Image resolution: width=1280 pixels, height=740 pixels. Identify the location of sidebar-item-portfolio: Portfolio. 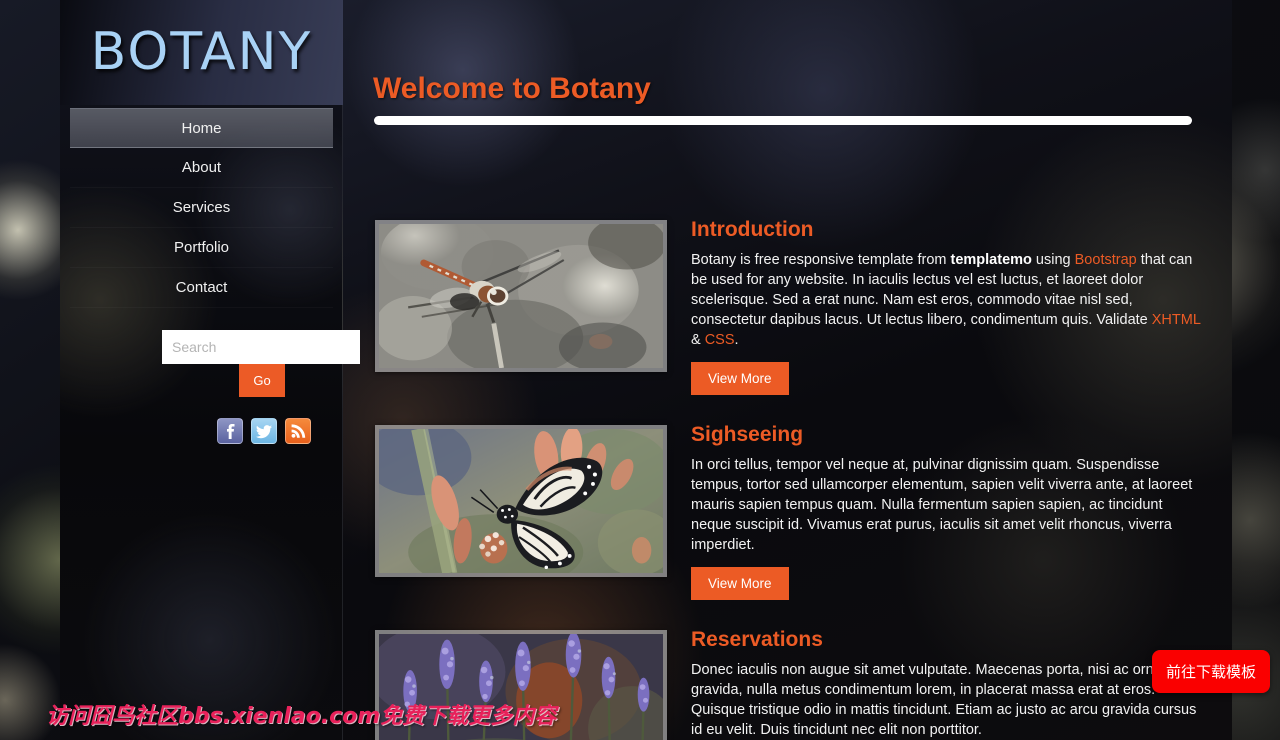
(201, 248).